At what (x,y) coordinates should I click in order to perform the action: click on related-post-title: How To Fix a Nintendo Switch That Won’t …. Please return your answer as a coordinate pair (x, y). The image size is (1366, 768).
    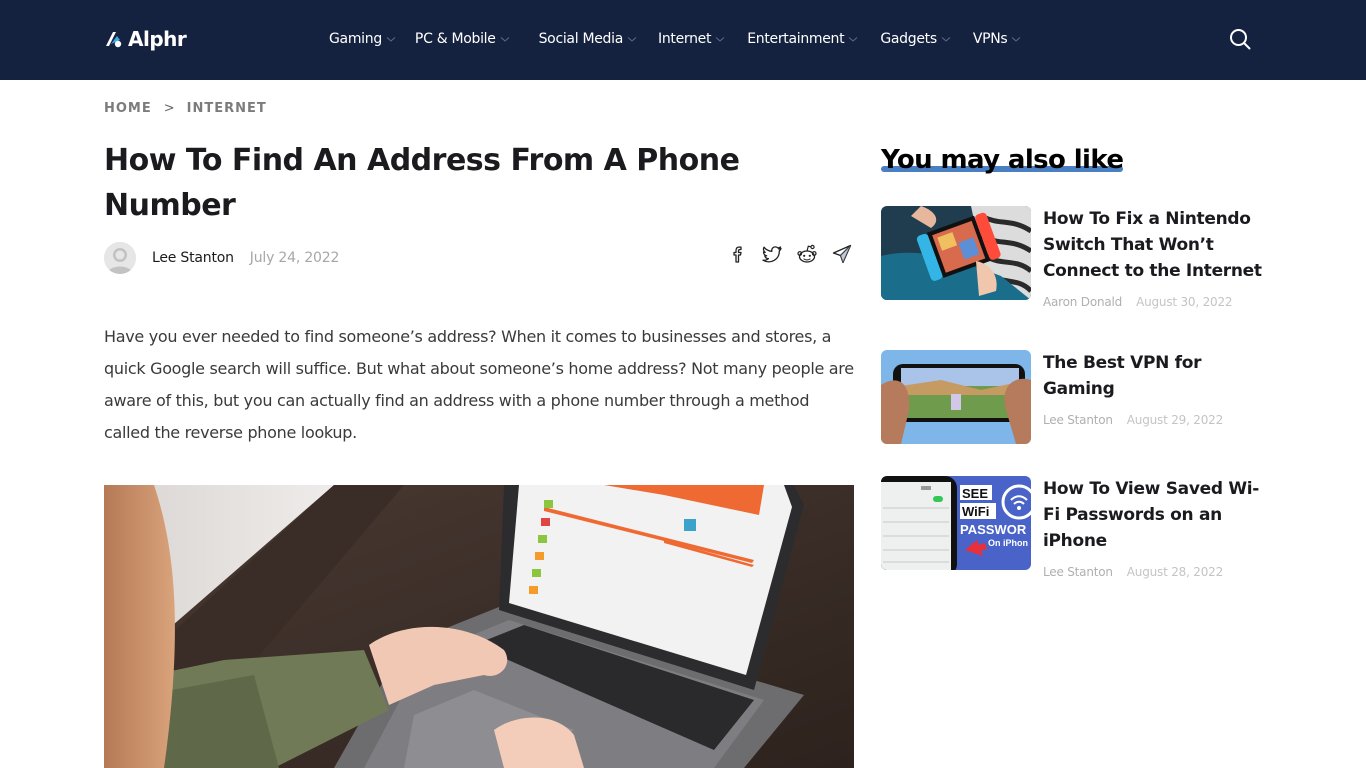
    Looking at the image, I should click on (1155, 245).